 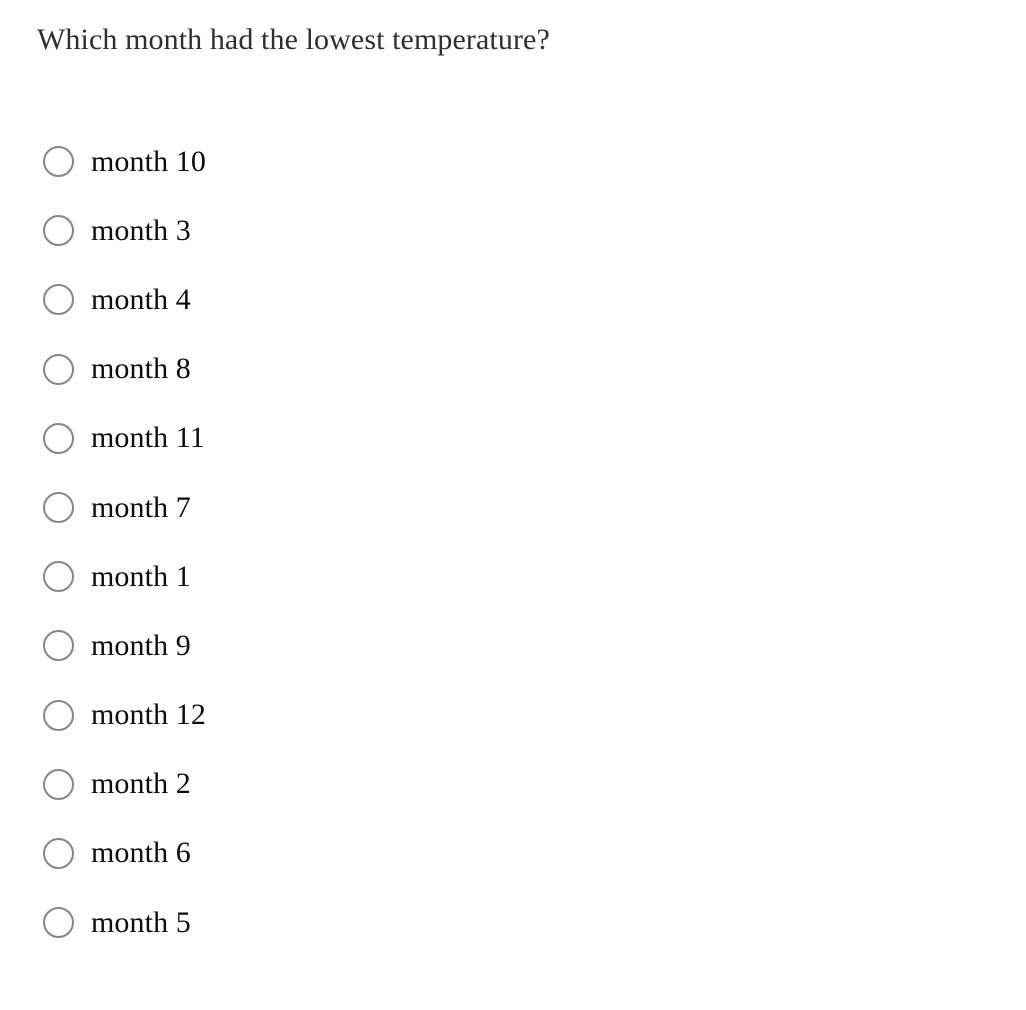 What do you see at coordinates (513, 161) in the screenshot?
I see `answer-option-row: month 10` at bounding box center [513, 161].